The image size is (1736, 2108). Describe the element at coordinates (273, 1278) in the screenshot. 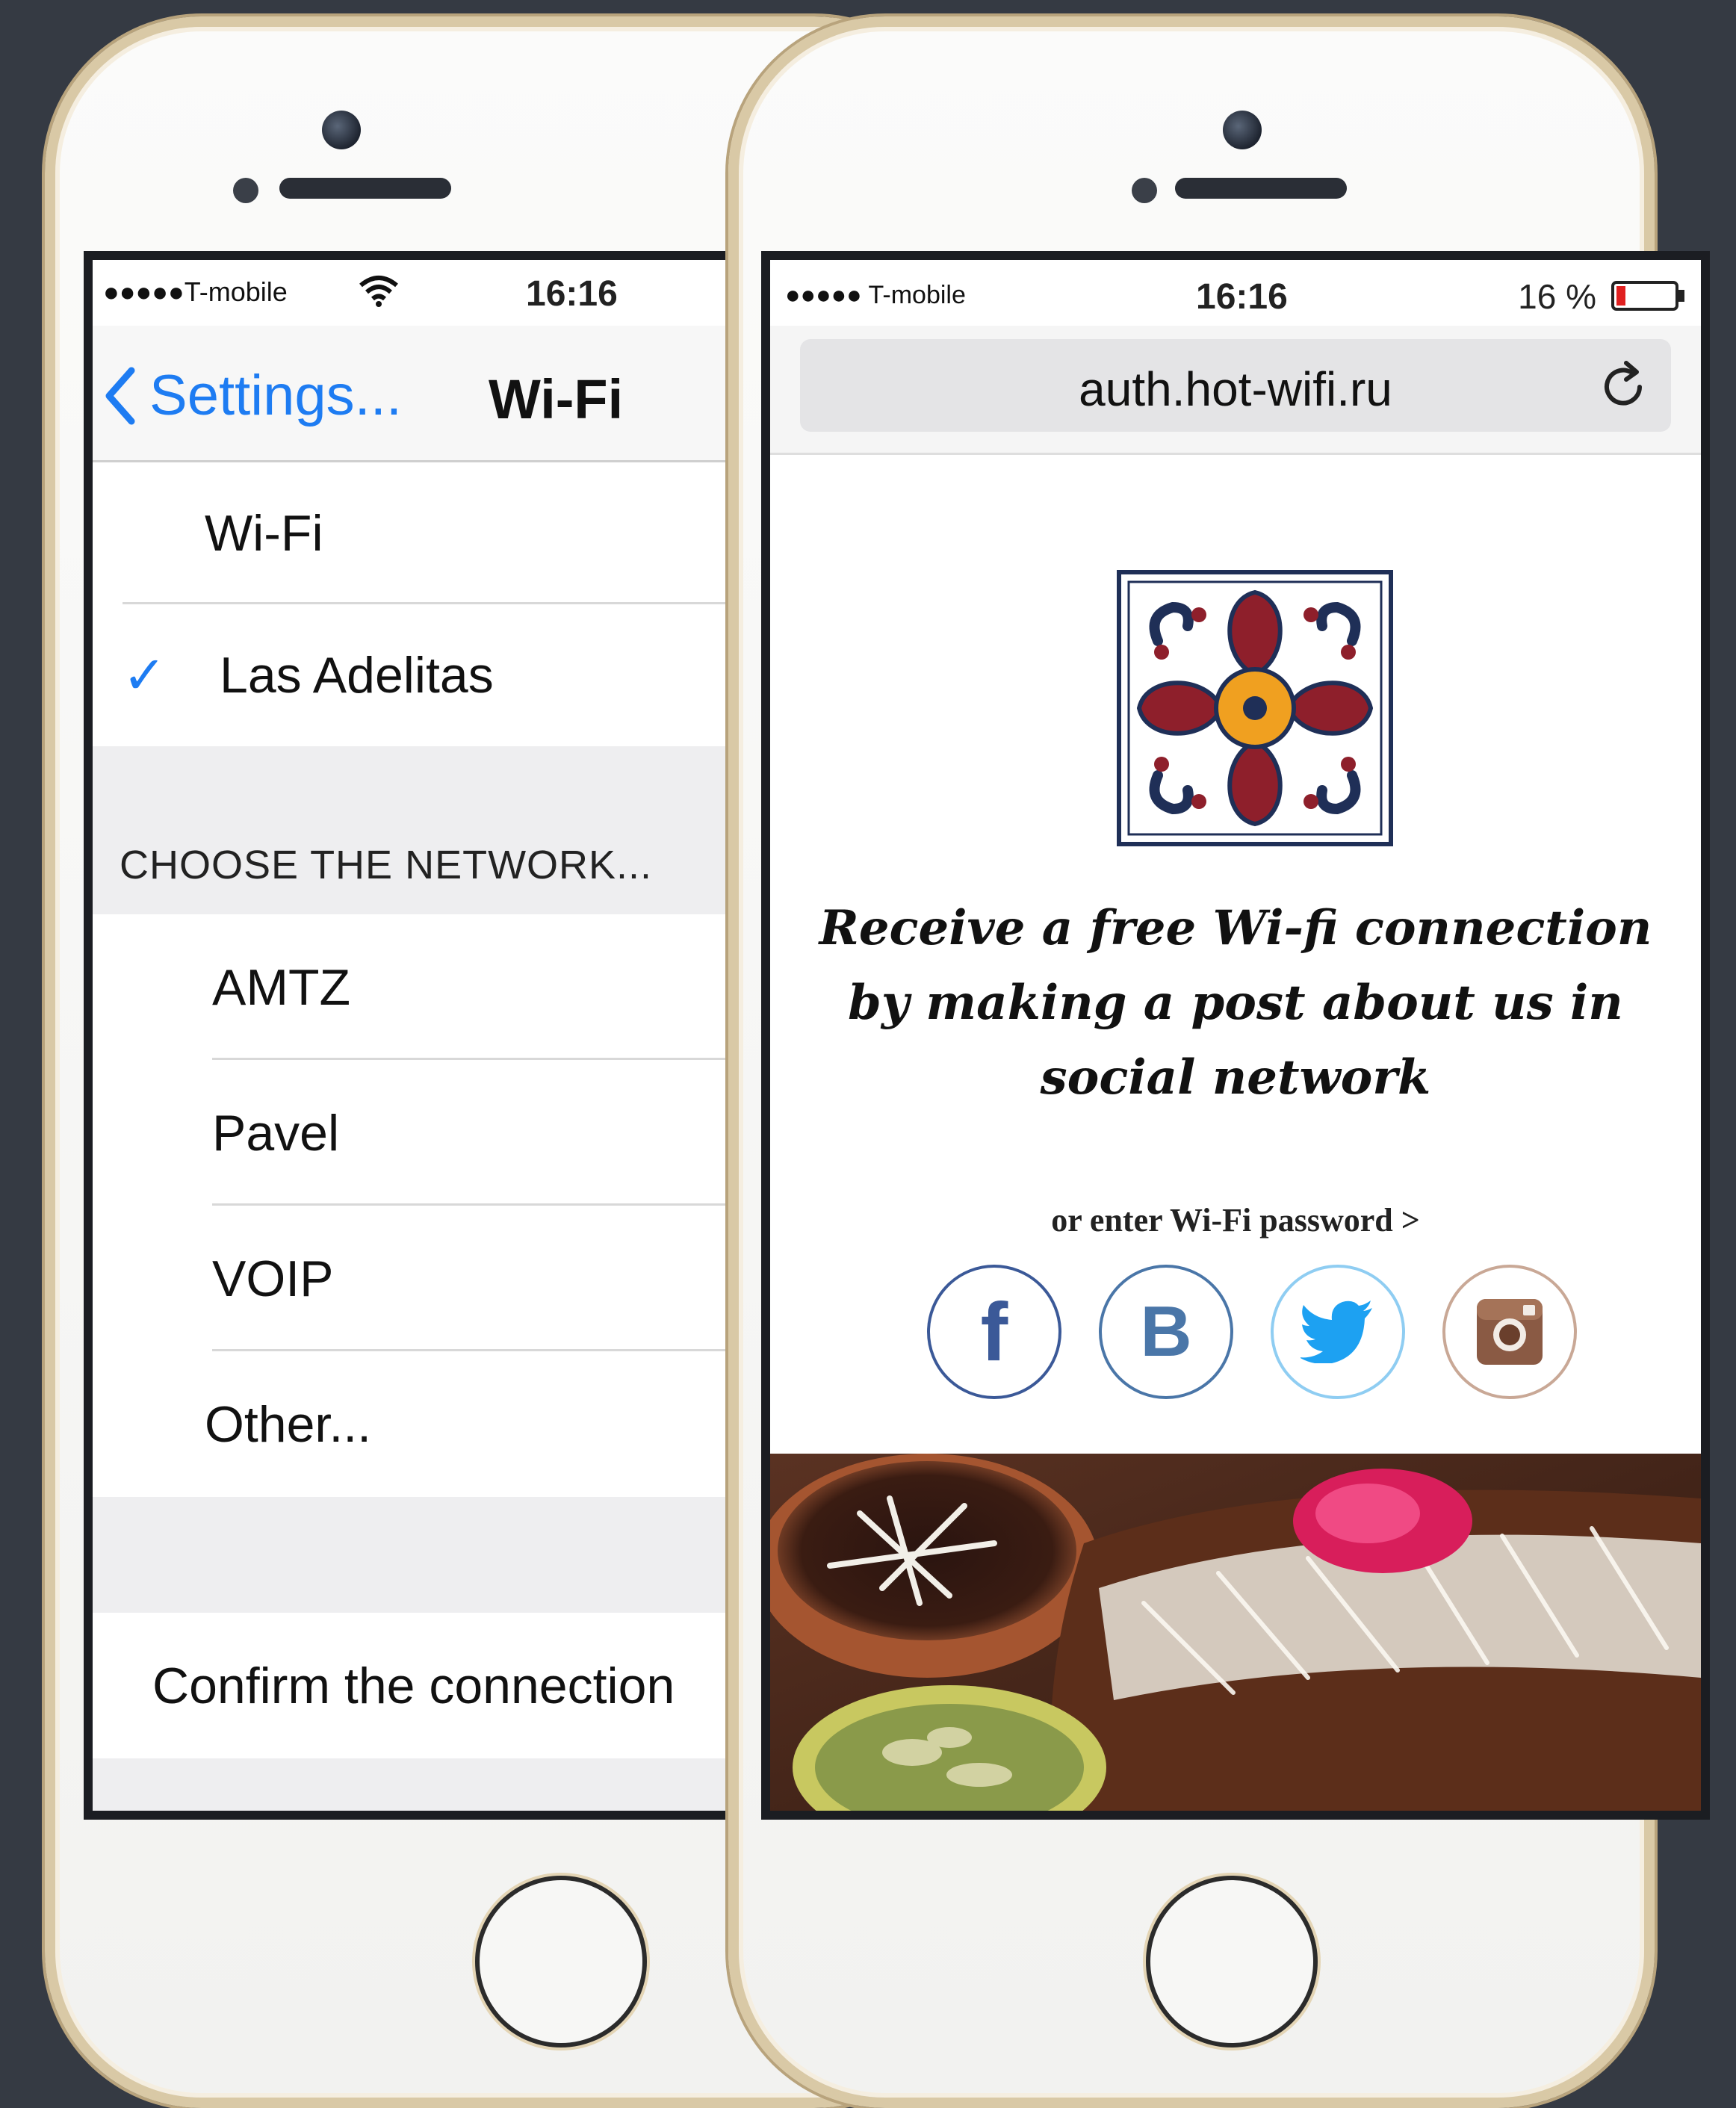

I see `network-label: VOIP` at that location.